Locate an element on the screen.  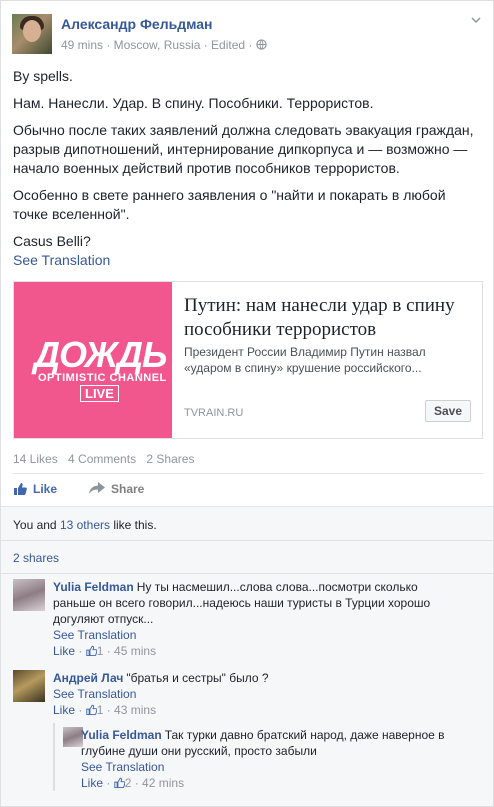
likes-count: 14 Likes is located at coordinates (35, 459).